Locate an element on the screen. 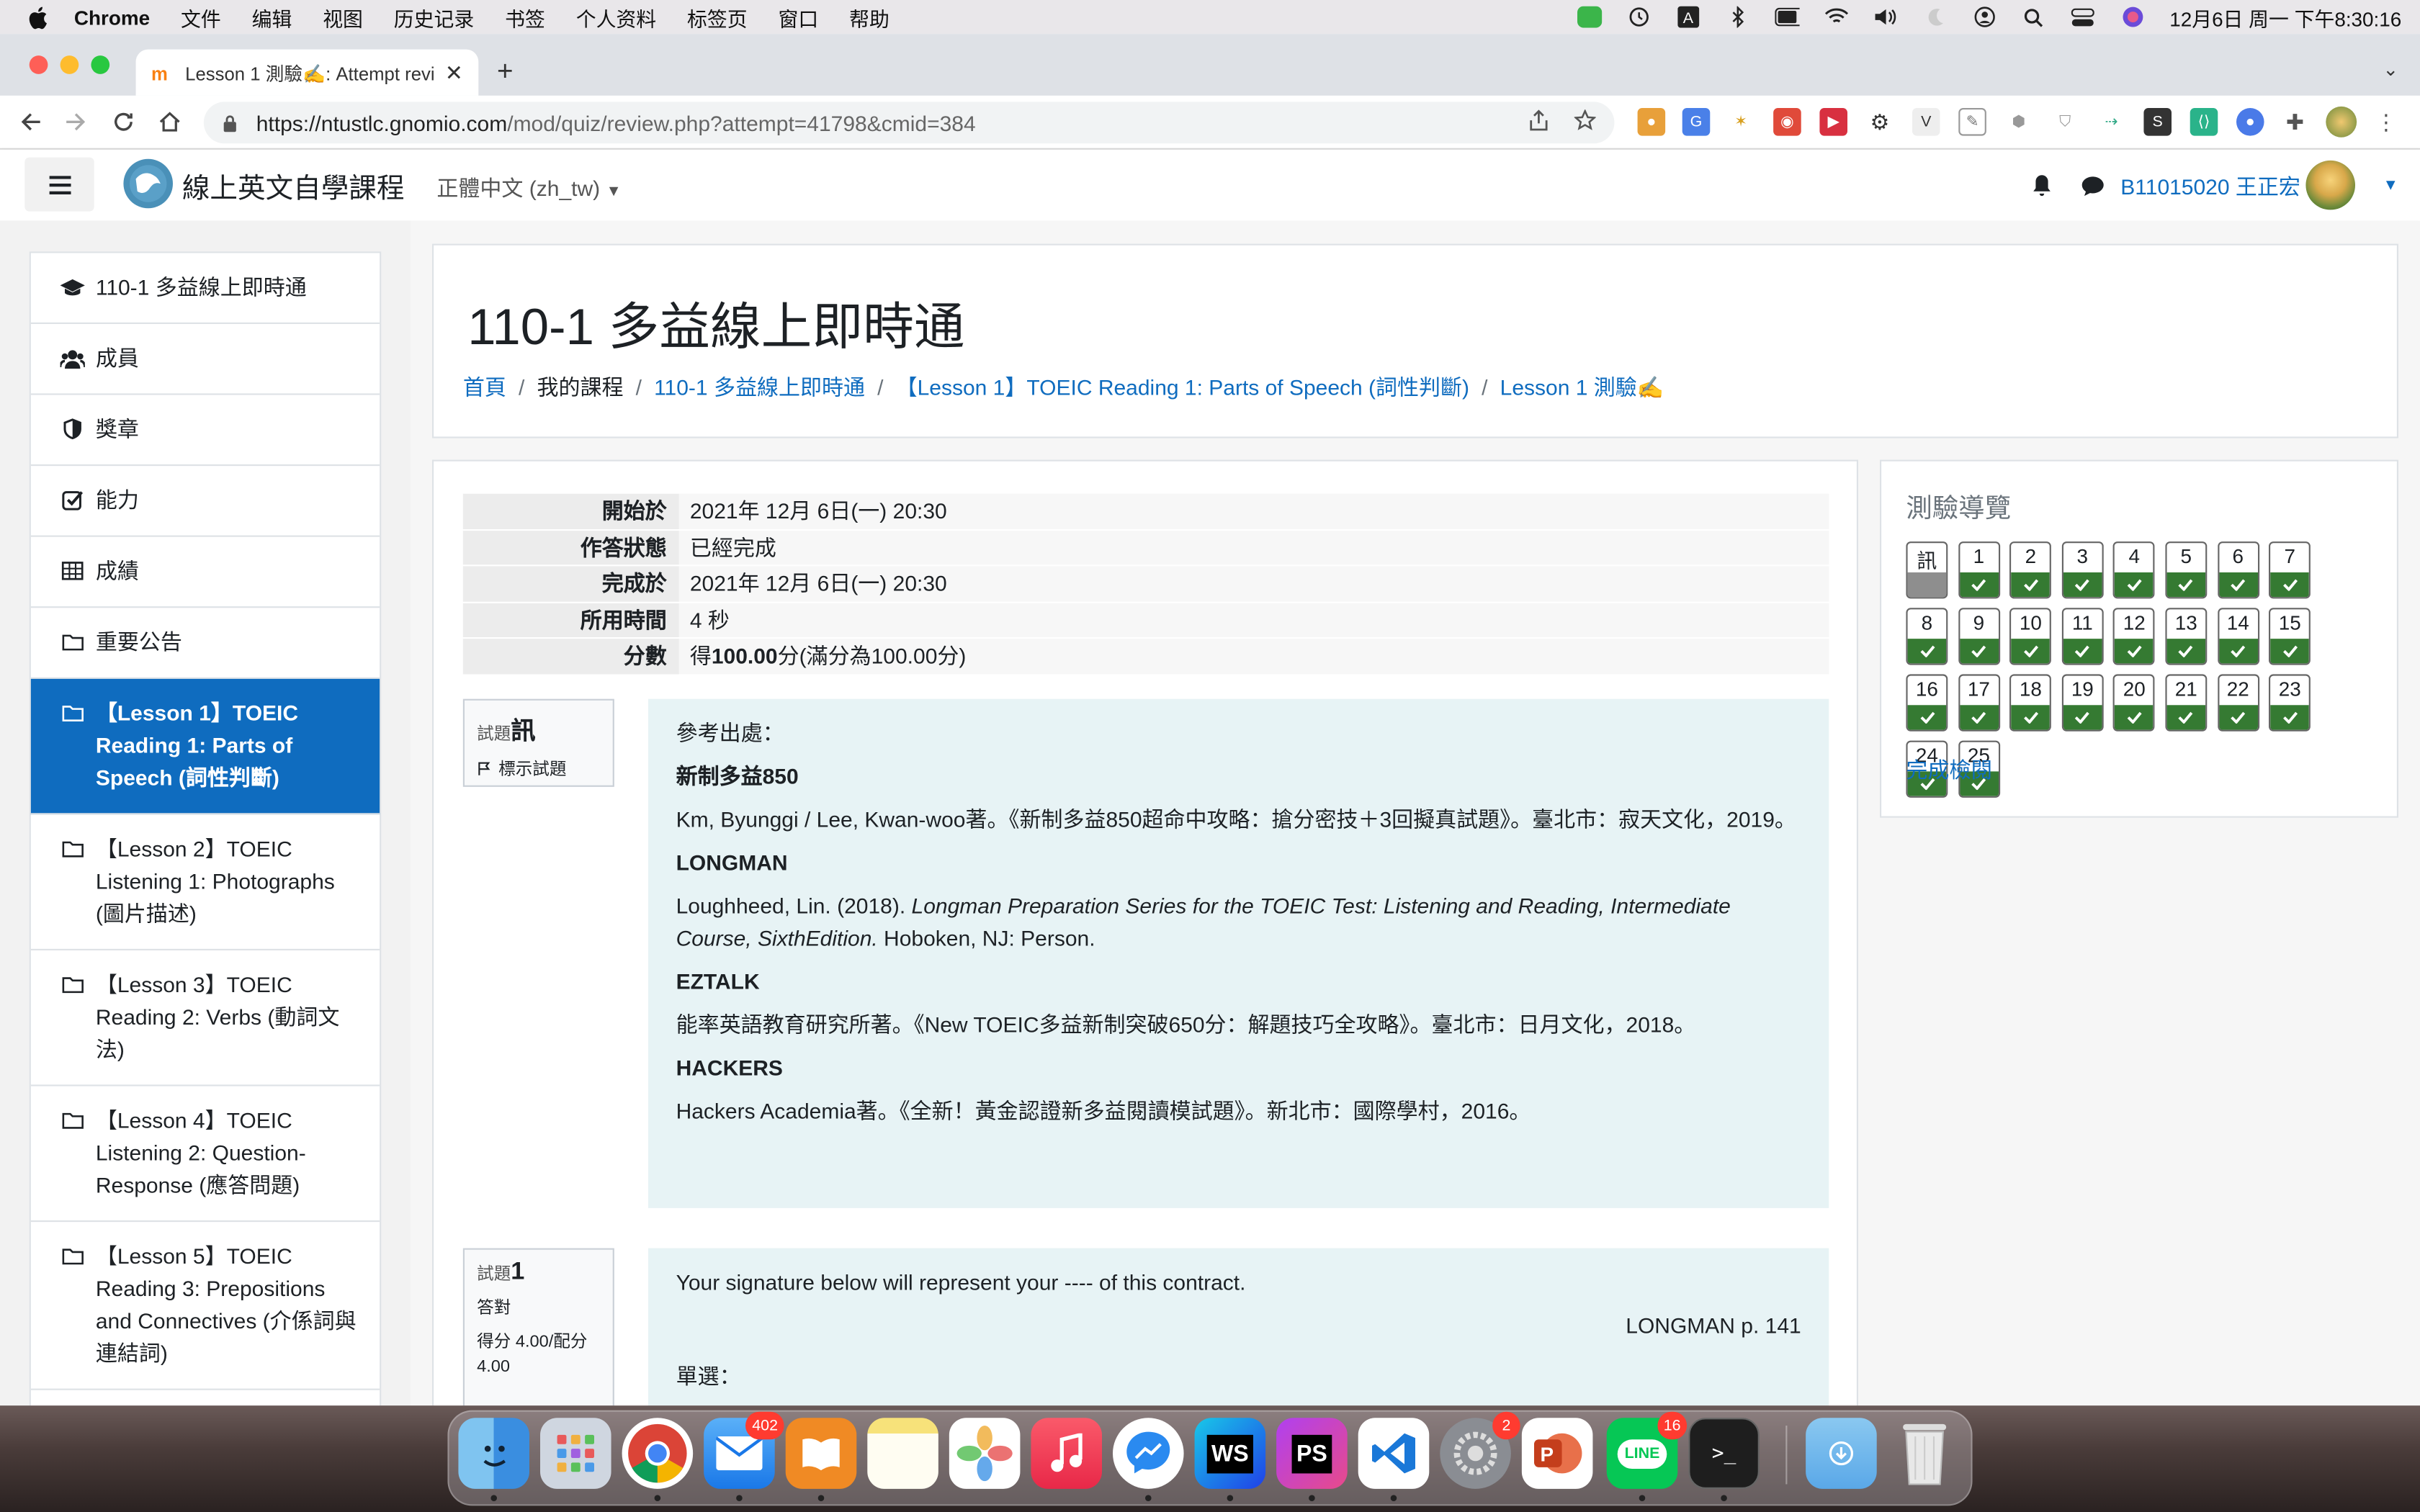 The width and height of the screenshot is (2420, 1512). zoom-window-button is located at coordinates (100, 64).